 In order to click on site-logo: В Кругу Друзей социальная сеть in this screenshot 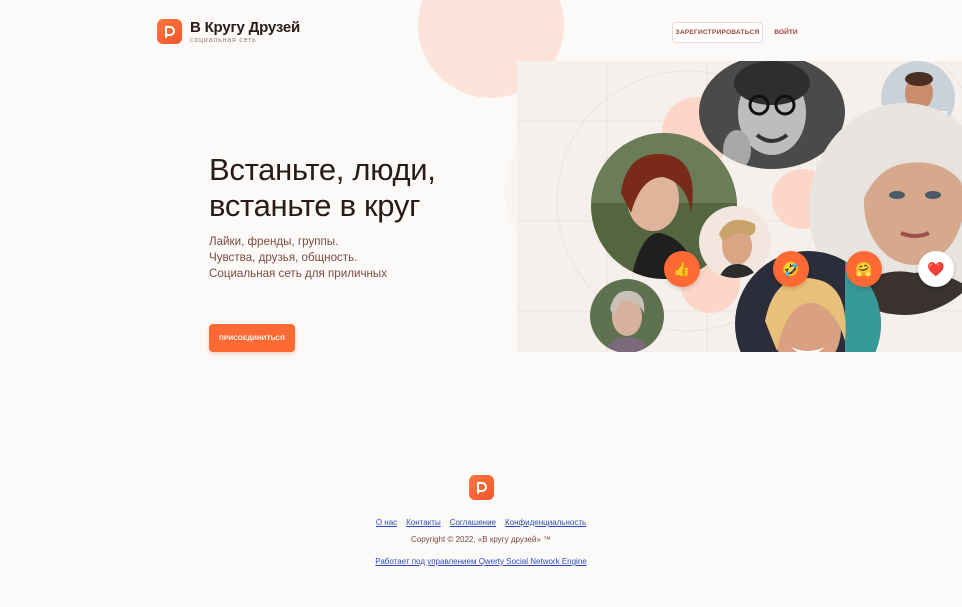, I will do `click(228, 31)`.